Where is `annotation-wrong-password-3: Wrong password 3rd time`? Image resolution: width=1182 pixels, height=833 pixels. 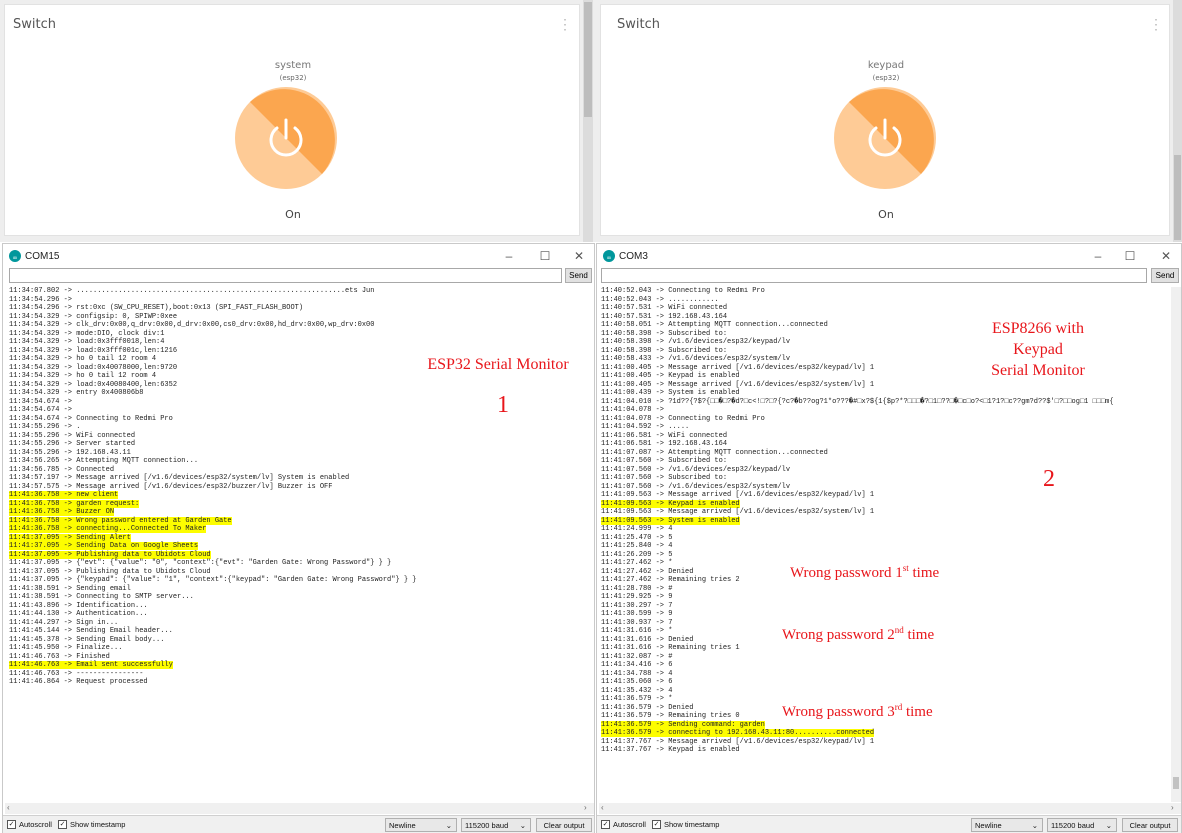 annotation-wrong-password-3: Wrong password 3rd time is located at coordinates (887, 711).